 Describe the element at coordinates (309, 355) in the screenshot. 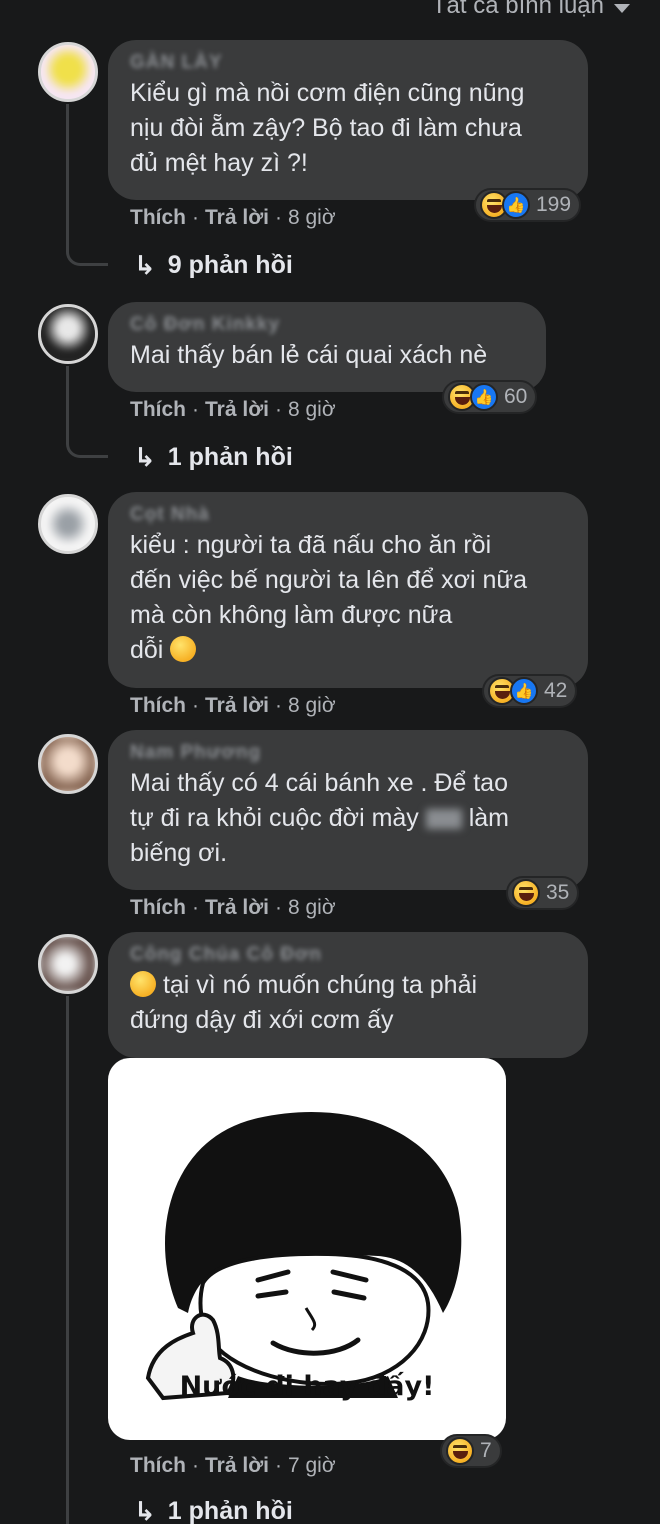

I see `comment-text: Mai thấy bán lẻ cái quai xách nè` at that location.